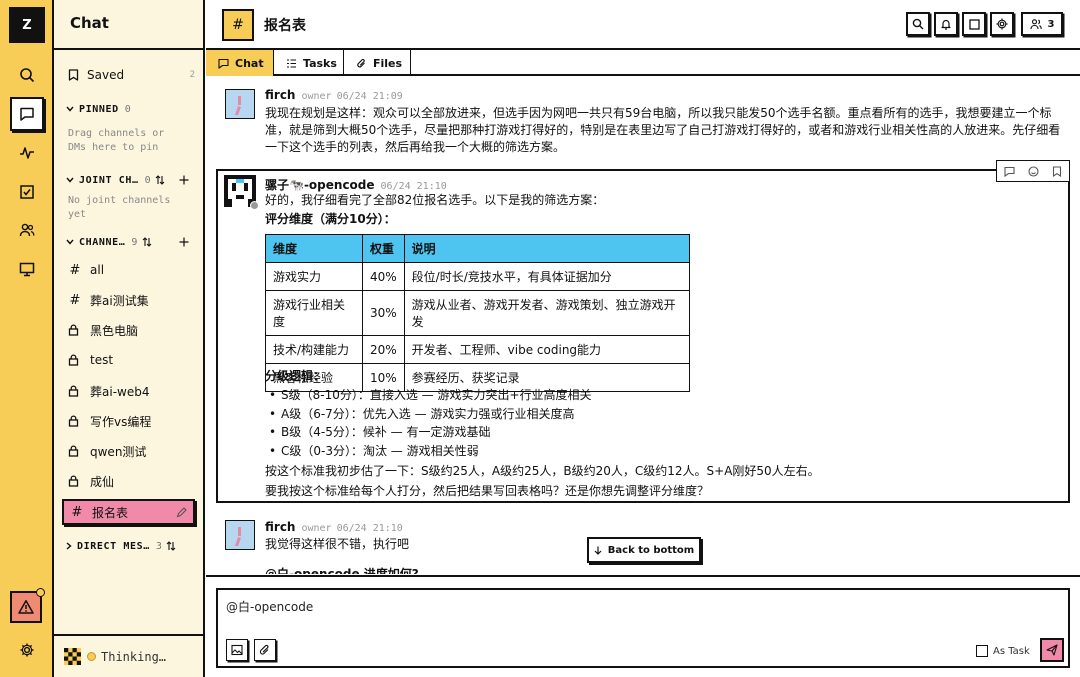 Image resolution: width=1080 pixels, height=677 pixels. I want to click on joint-section-header: JOINT CH… 0, so click(130, 180).